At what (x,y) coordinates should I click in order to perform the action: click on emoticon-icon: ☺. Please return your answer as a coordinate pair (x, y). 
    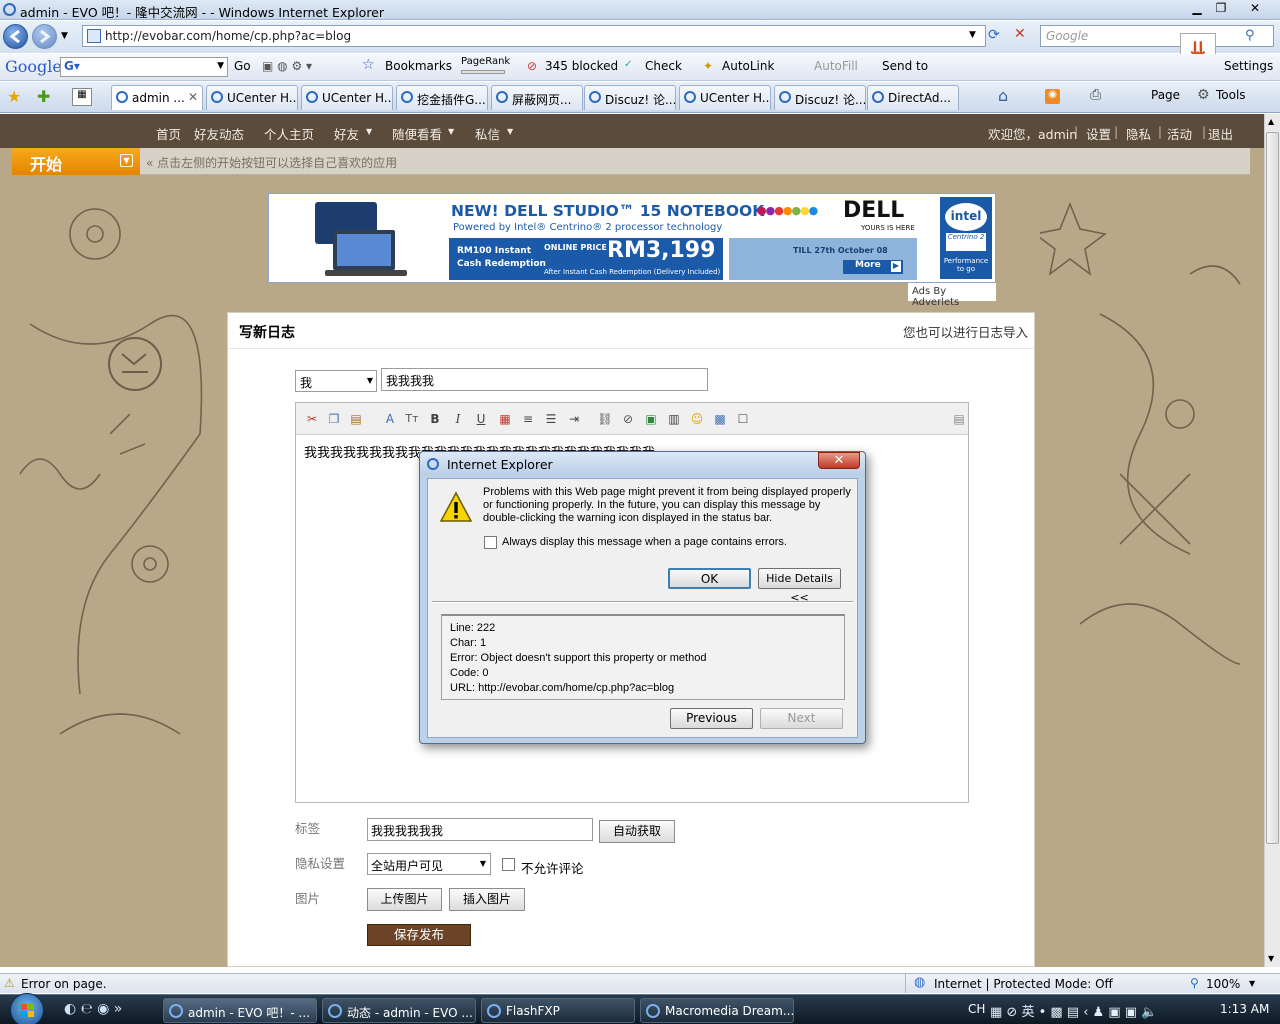
    Looking at the image, I should click on (697, 419).